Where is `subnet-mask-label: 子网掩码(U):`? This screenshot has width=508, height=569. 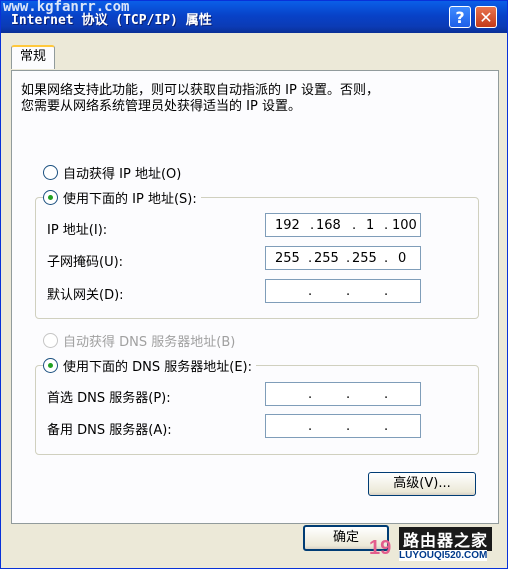
subnet-mask-label: 子网掩码(U): is located at coordinates (85, 262).